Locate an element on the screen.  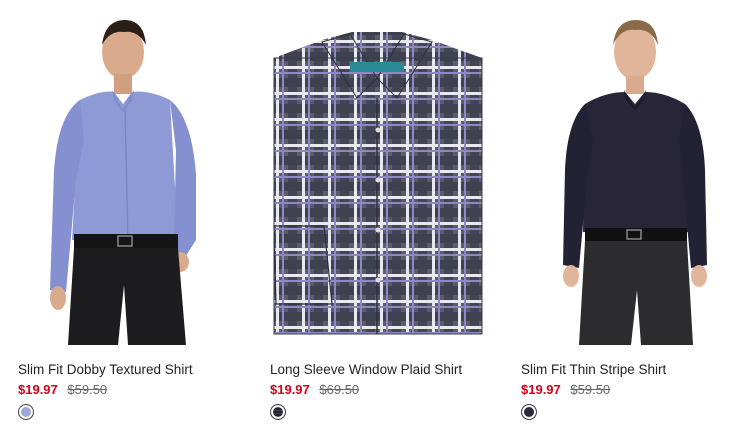
original-price: $69.50 is located at coordinates (339, 389).